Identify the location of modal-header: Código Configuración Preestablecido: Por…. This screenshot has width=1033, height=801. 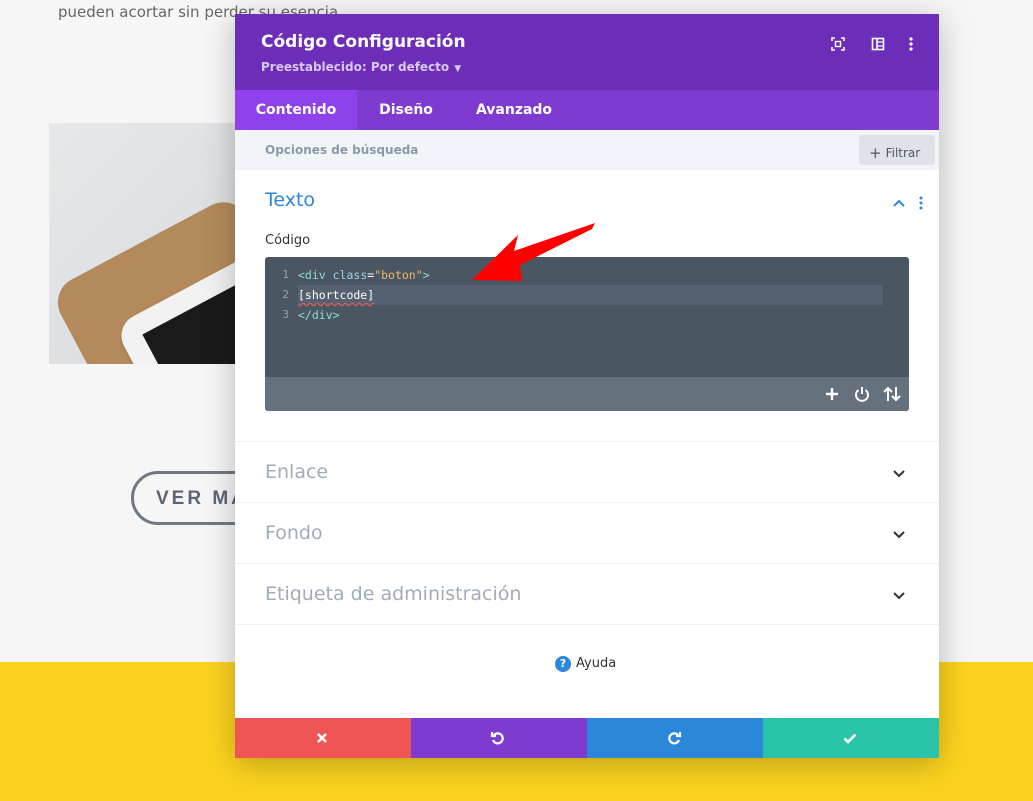
(587, 52).